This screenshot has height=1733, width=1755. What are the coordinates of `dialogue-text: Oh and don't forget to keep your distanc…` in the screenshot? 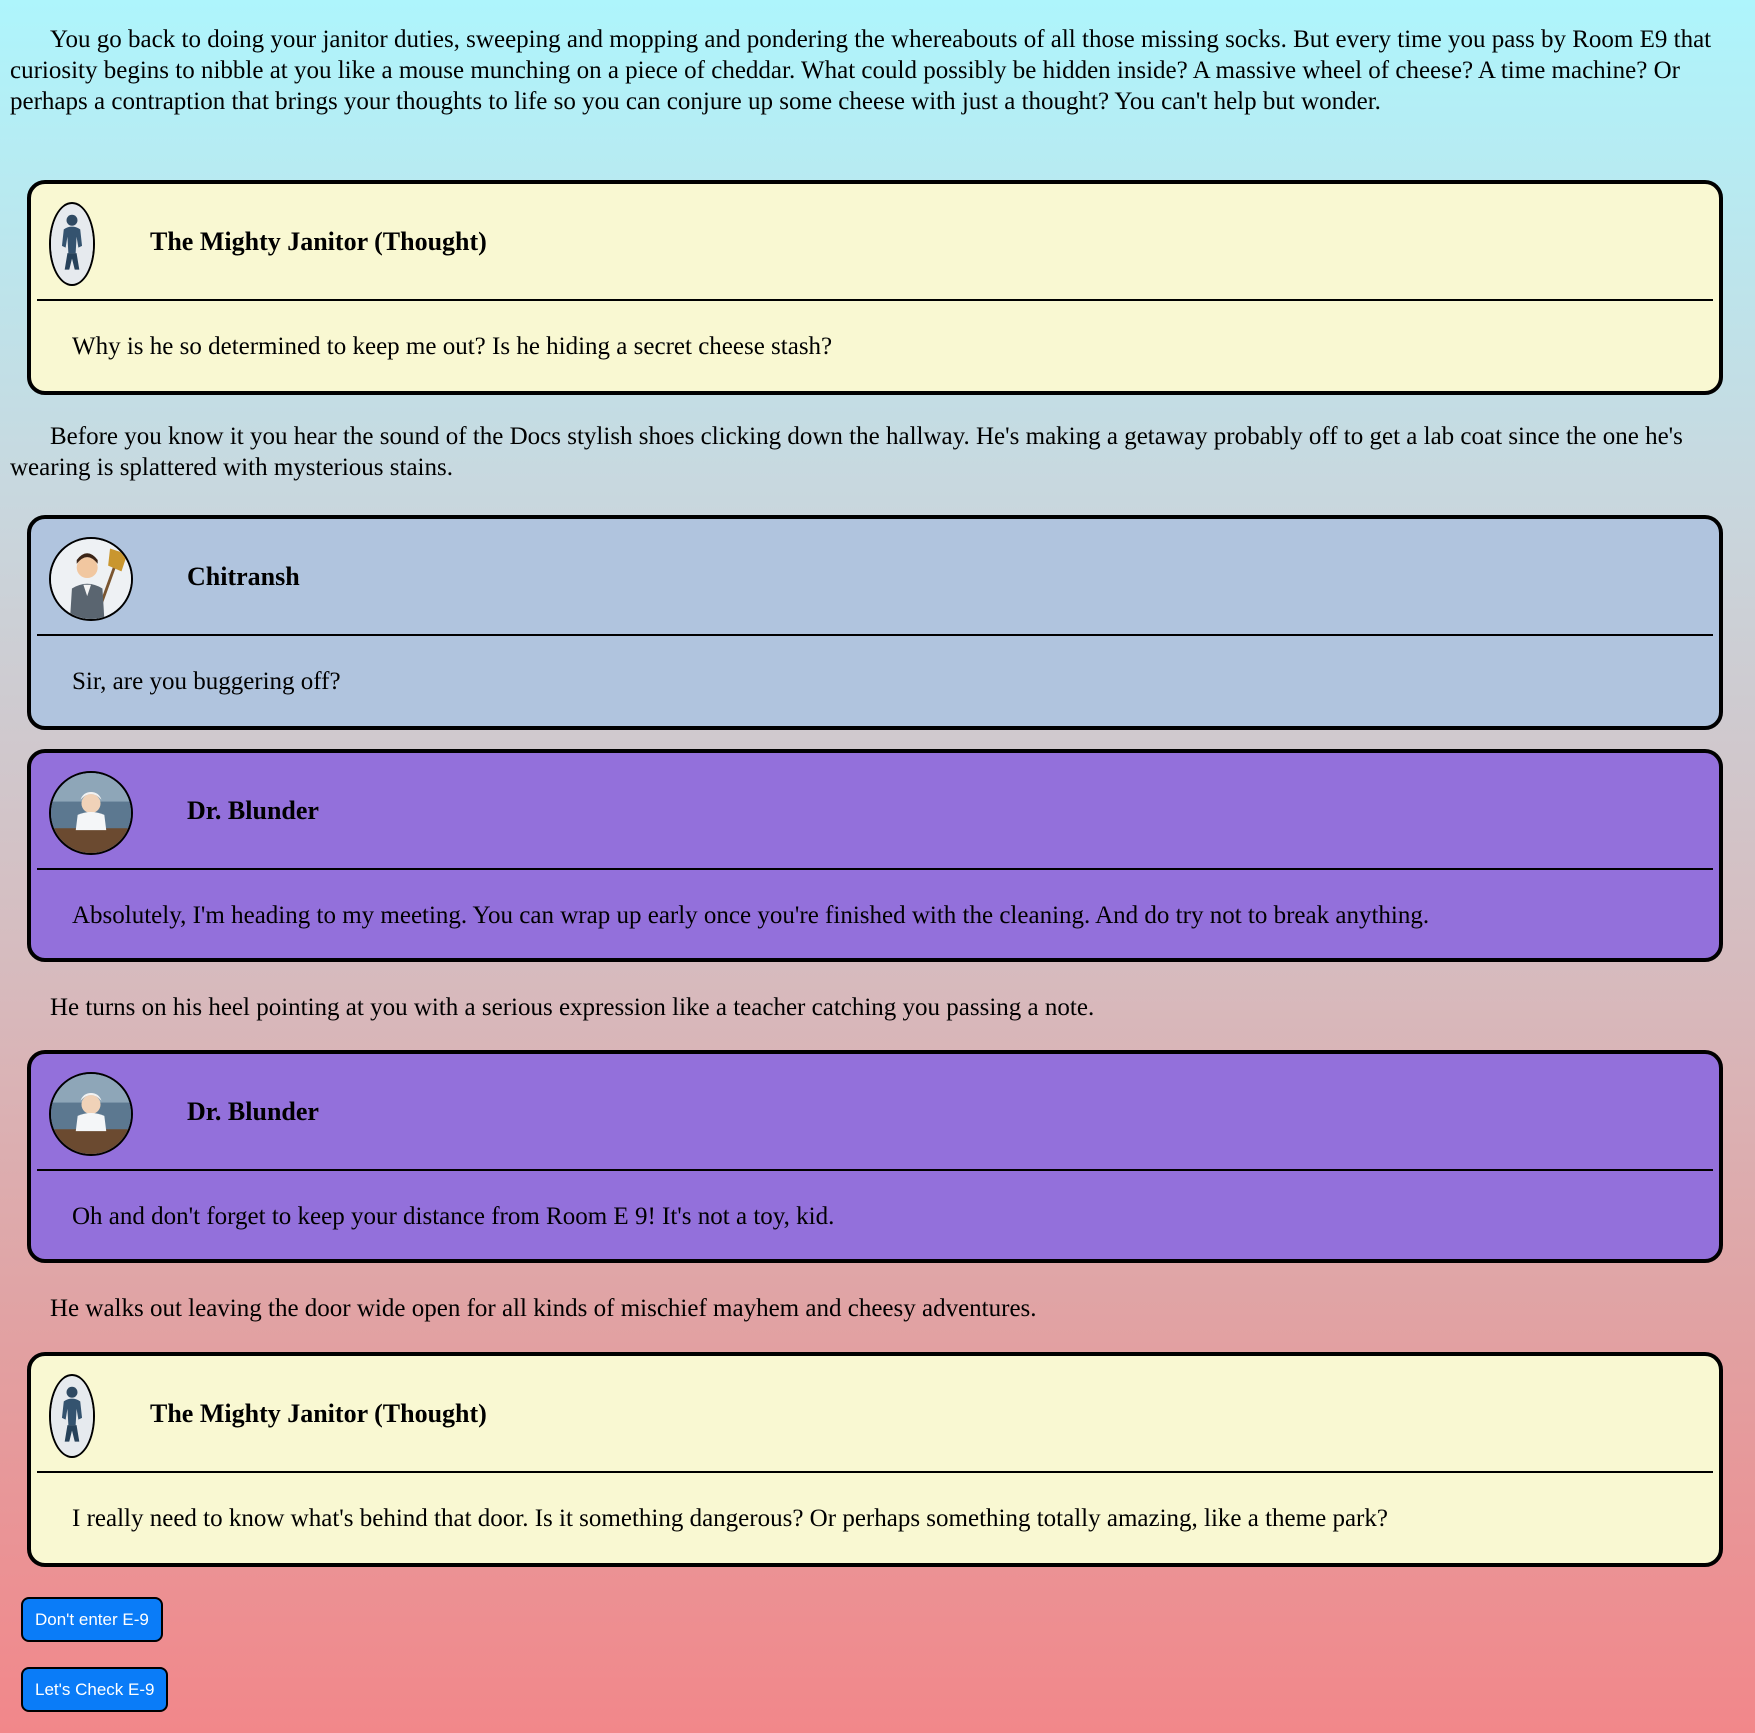 It's located at (453, 1216).